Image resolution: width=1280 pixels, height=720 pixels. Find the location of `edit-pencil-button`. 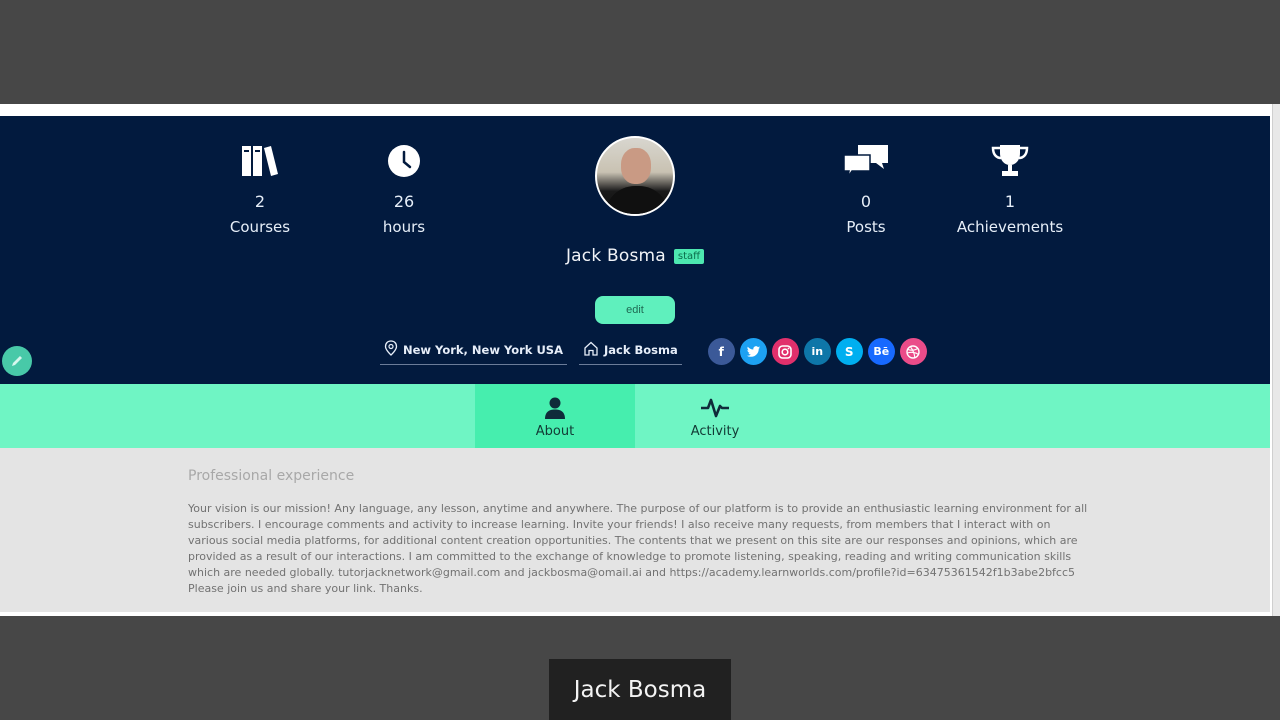

edit-pencil-button is located at coordinates (17, 361).